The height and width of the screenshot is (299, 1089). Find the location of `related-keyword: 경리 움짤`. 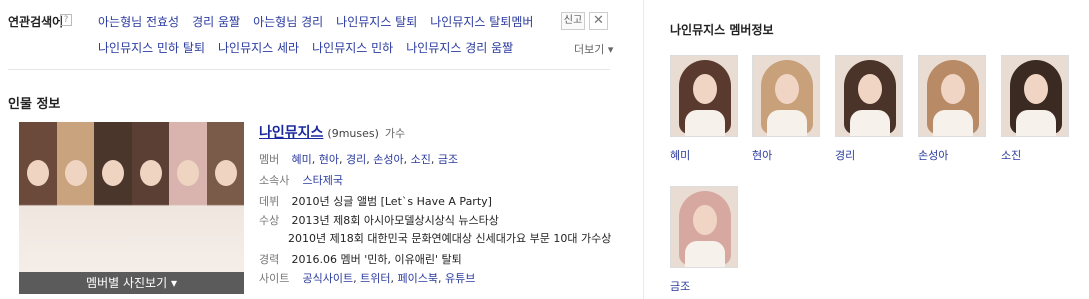

related-keyword: 경리 움짤 is located at coordinates (216, 21).